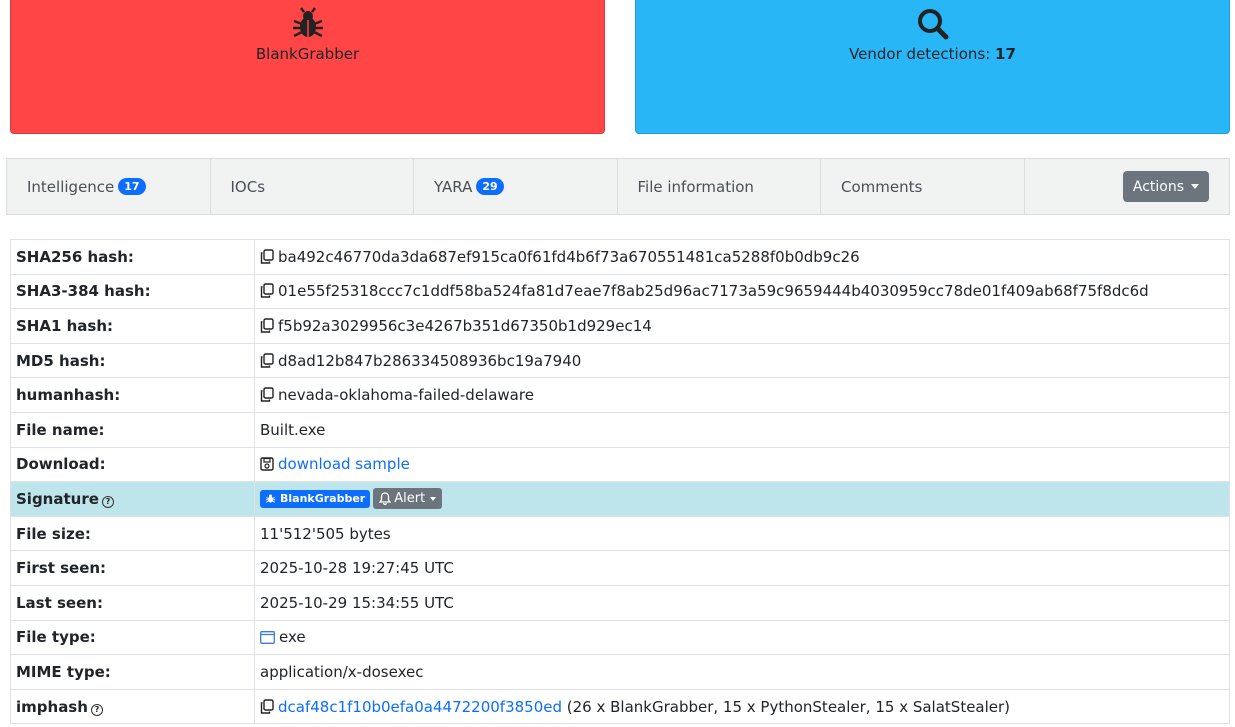 The width and height of the screenshot is (1235, 727). What do you see at coordinates (465, 325) in the screenshot?
I see `sha1-value: f5b92a3029956c3e4267b351d67350b1d929ec14` at bounding box center [465, 325].